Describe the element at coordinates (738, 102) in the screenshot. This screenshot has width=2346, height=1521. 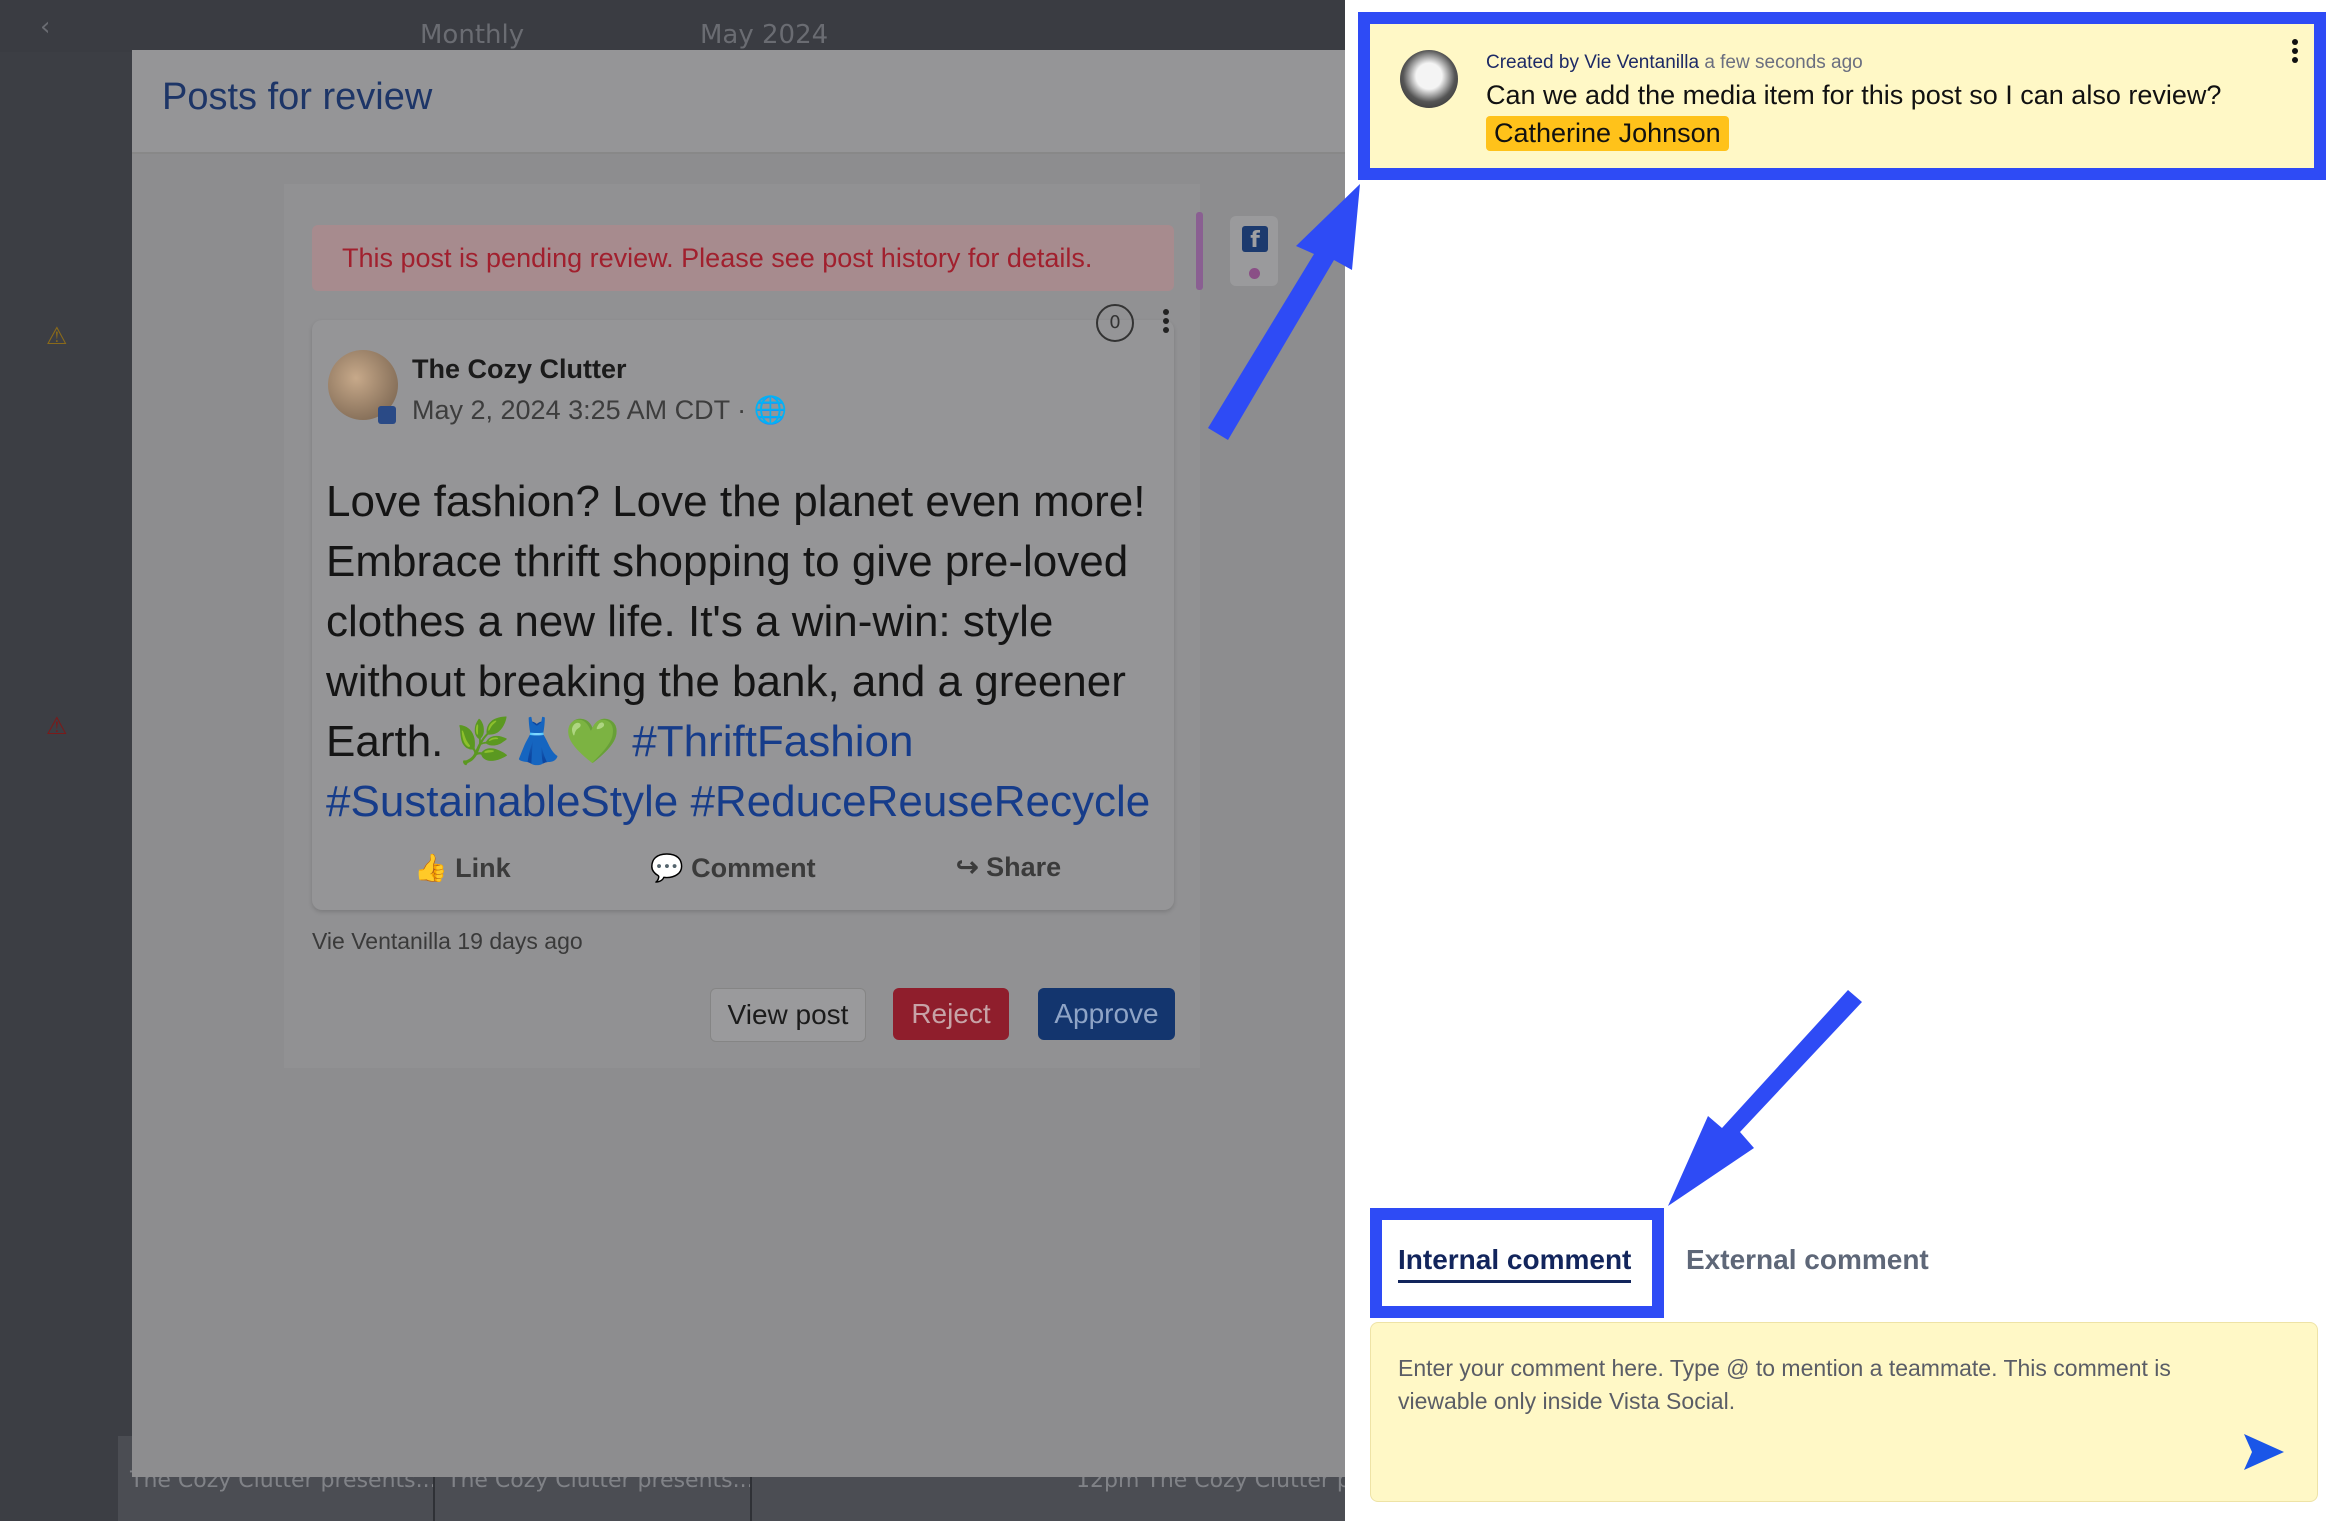
I see `modal-header: Posts for review` at that location.